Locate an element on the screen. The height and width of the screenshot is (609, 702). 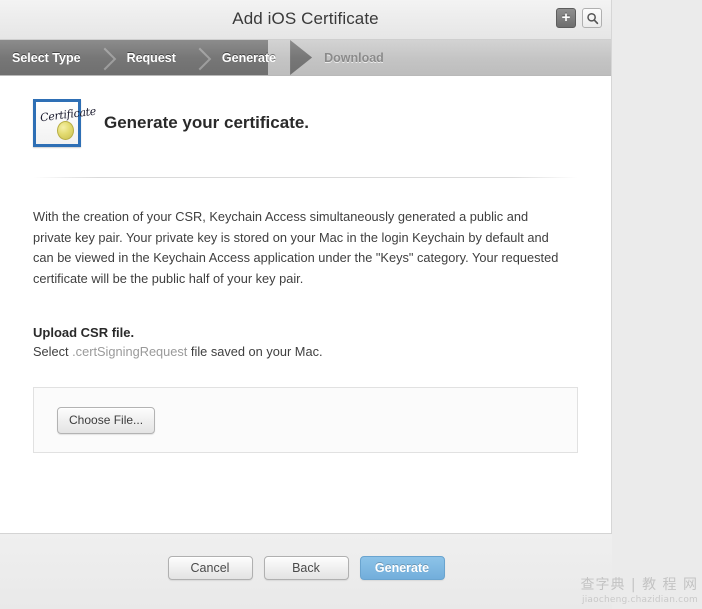
add-button: + is located at coordinates (566, 18).